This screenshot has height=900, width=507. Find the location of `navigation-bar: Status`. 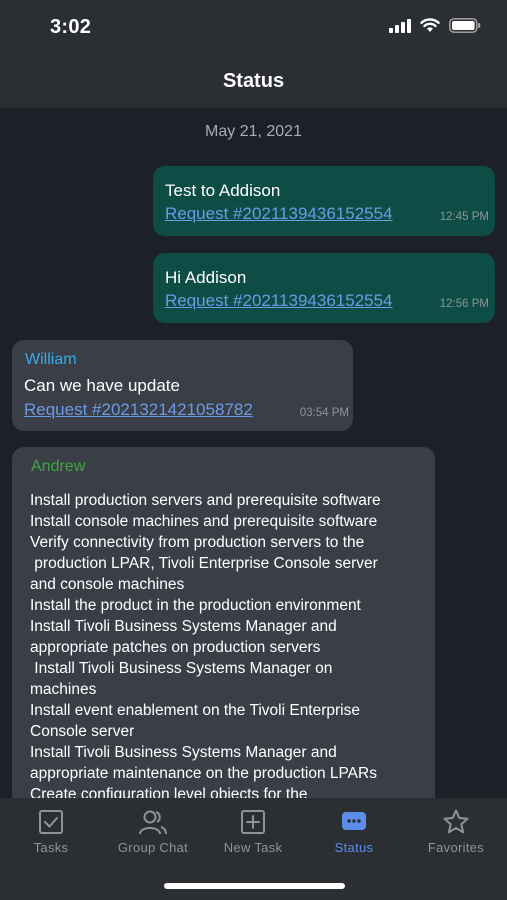

navigation-bar: Status is located at coordinates (253, 82).